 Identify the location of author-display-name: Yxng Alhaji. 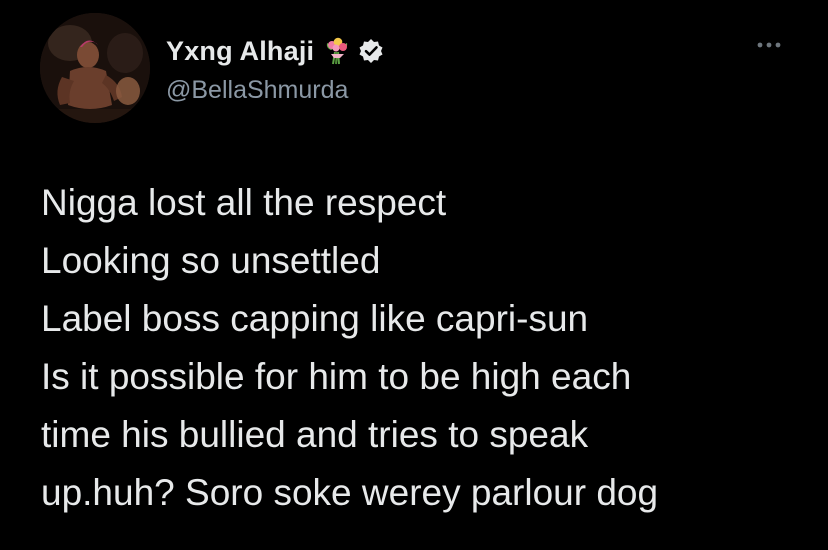
(240, 51).